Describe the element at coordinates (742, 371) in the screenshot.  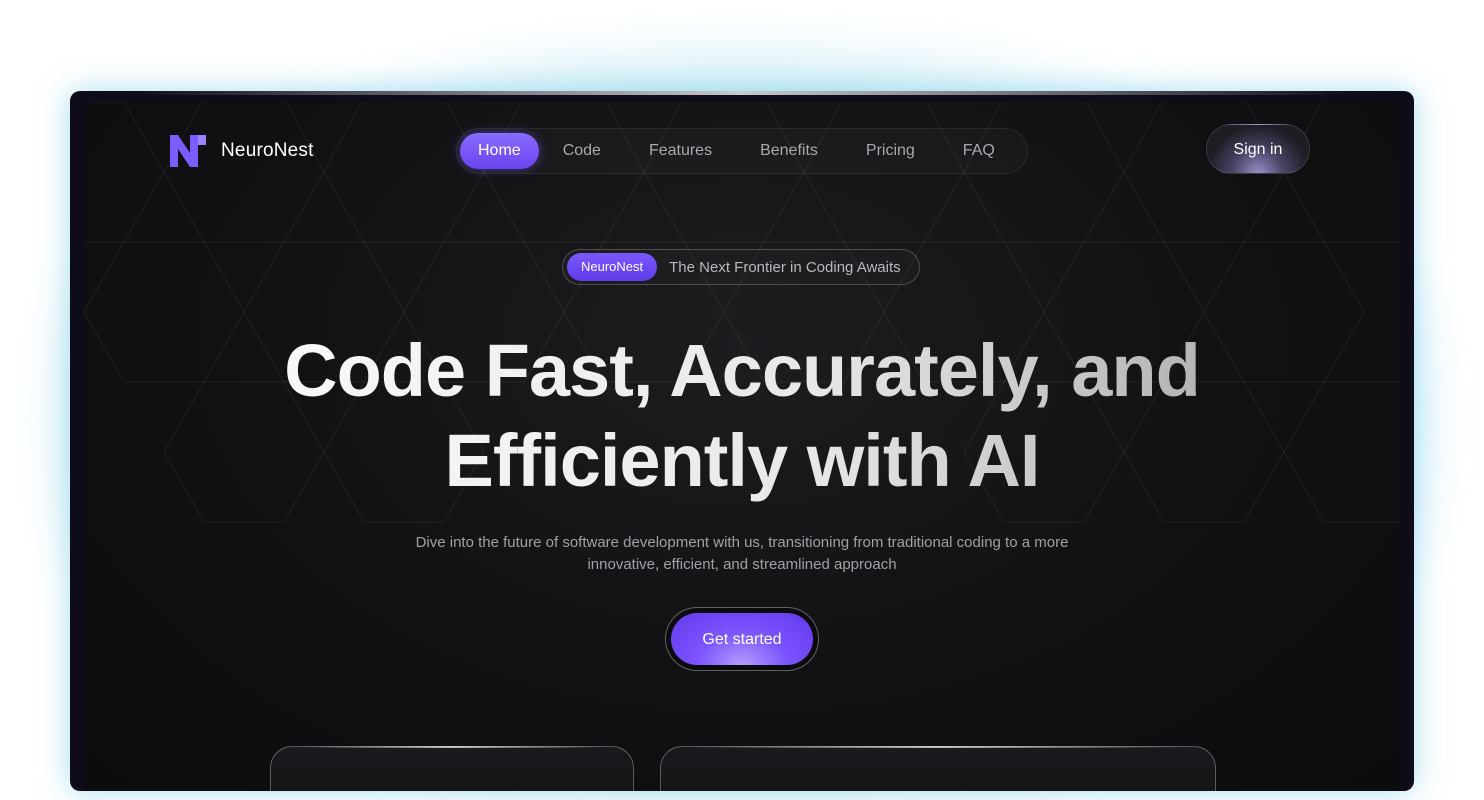
I see `headline-line-1: Code Fast, Accurately, and` at that location.